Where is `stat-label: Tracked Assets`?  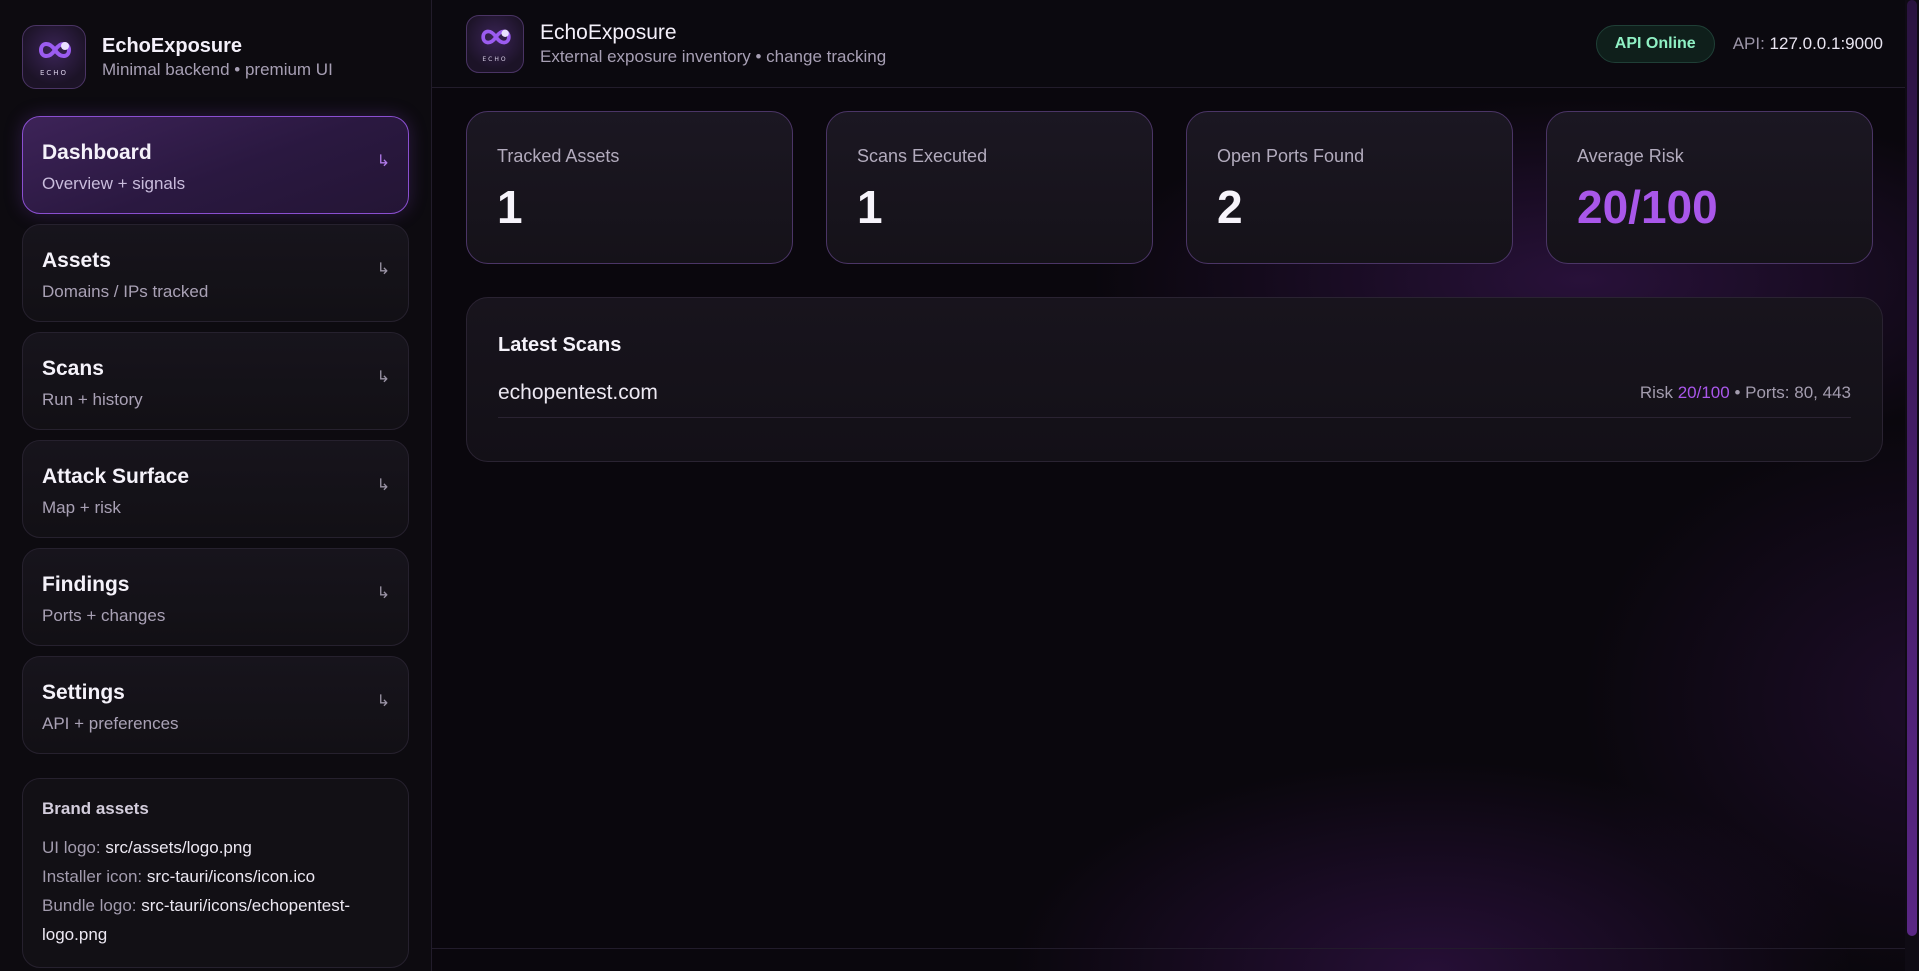 stat-label: Tracked Assets is located at coordinates (558, 156).